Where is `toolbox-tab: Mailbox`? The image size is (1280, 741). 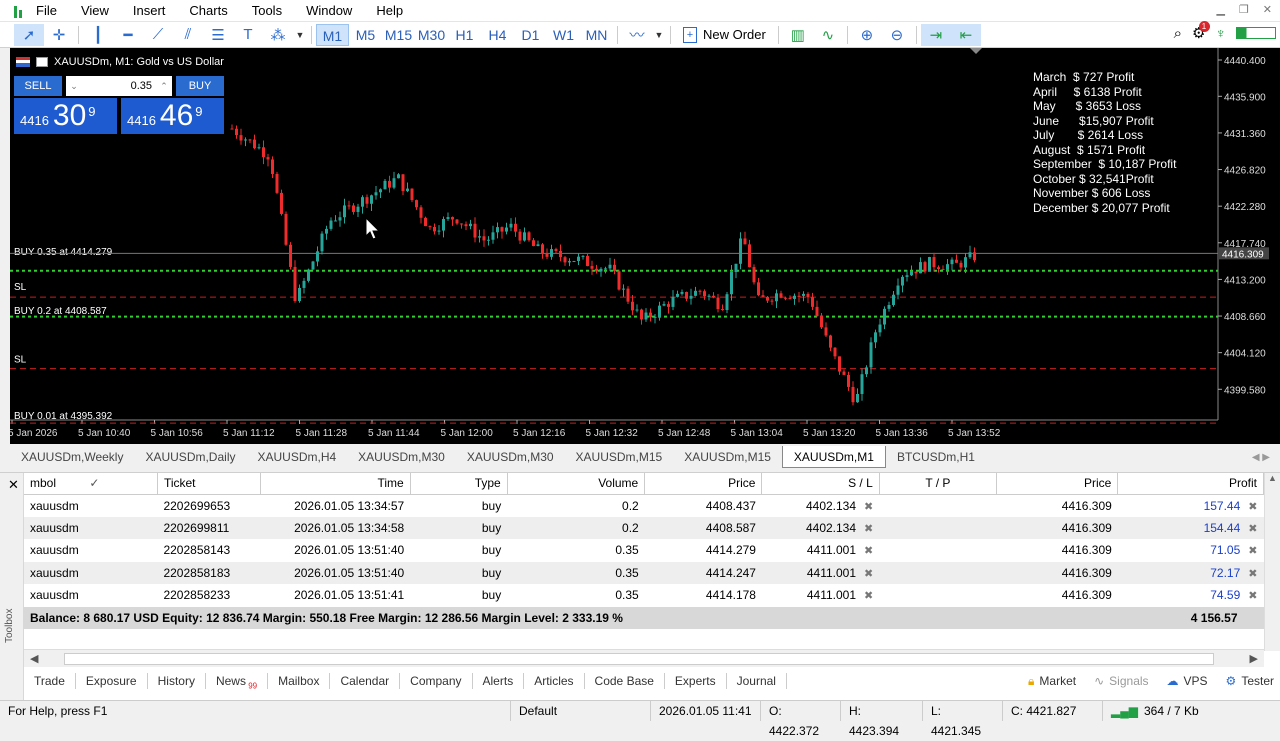 toolbox-tab: Mailbox is located at coordinates (299, 681).